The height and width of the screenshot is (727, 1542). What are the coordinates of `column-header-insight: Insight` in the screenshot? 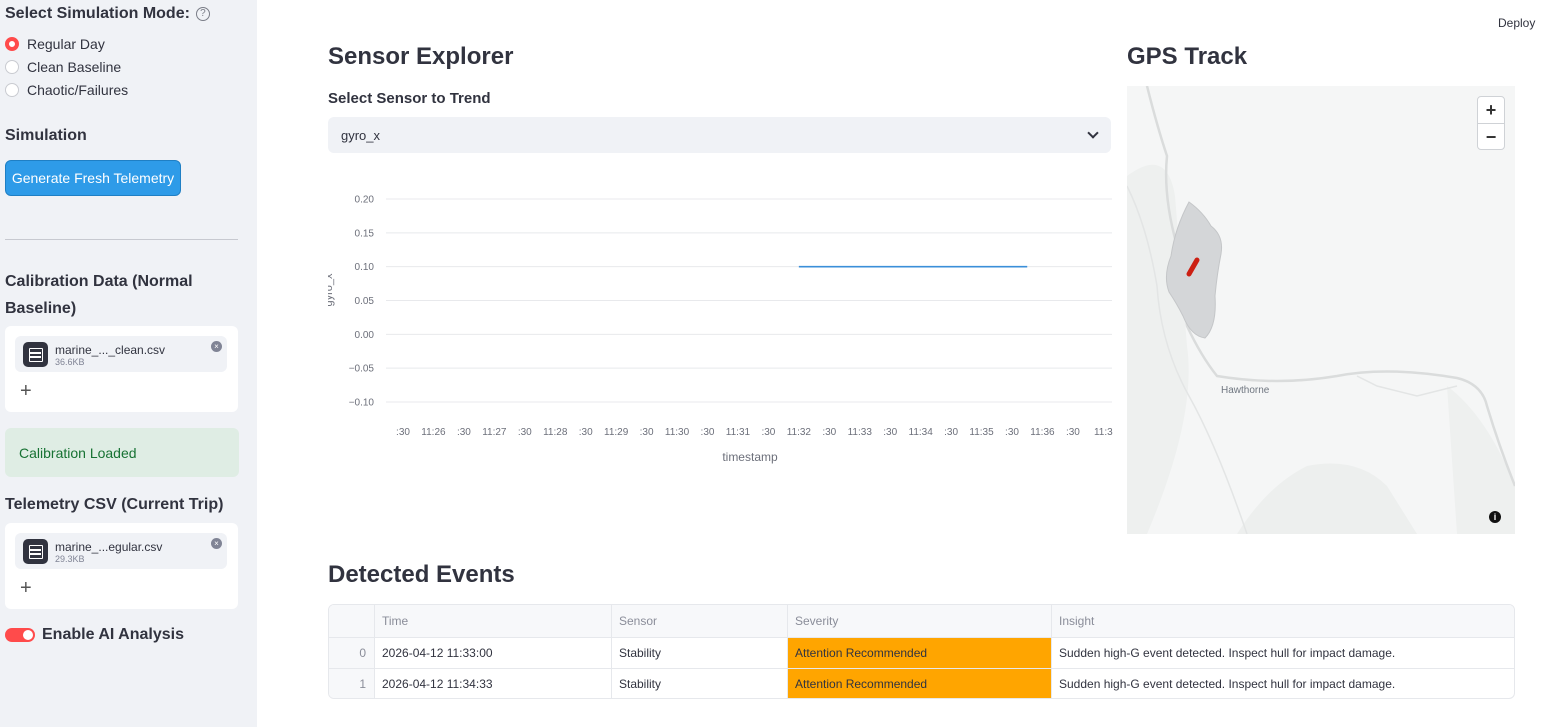 It's located at (1283, 621).